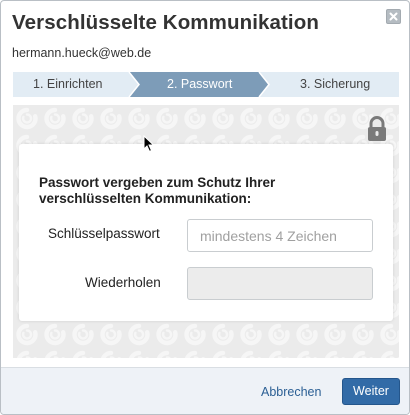  What do you see at coordinates (280, 283) in the screenshot?
I see `repeat-password-input` at bounding box center [280, 283].